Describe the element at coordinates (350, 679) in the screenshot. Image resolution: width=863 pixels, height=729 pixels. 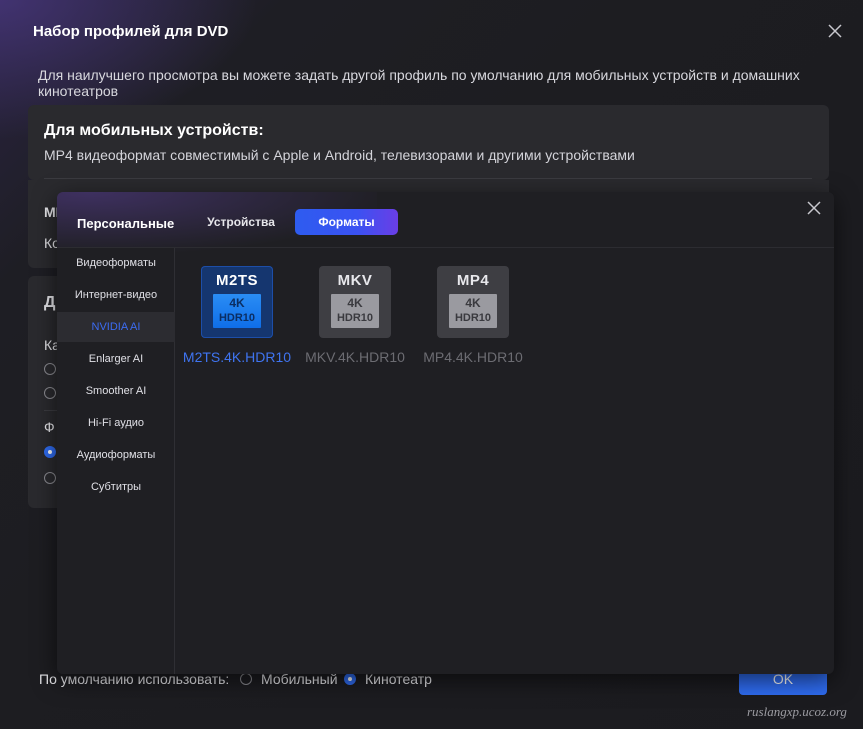
I see `radio-theater` at that location.